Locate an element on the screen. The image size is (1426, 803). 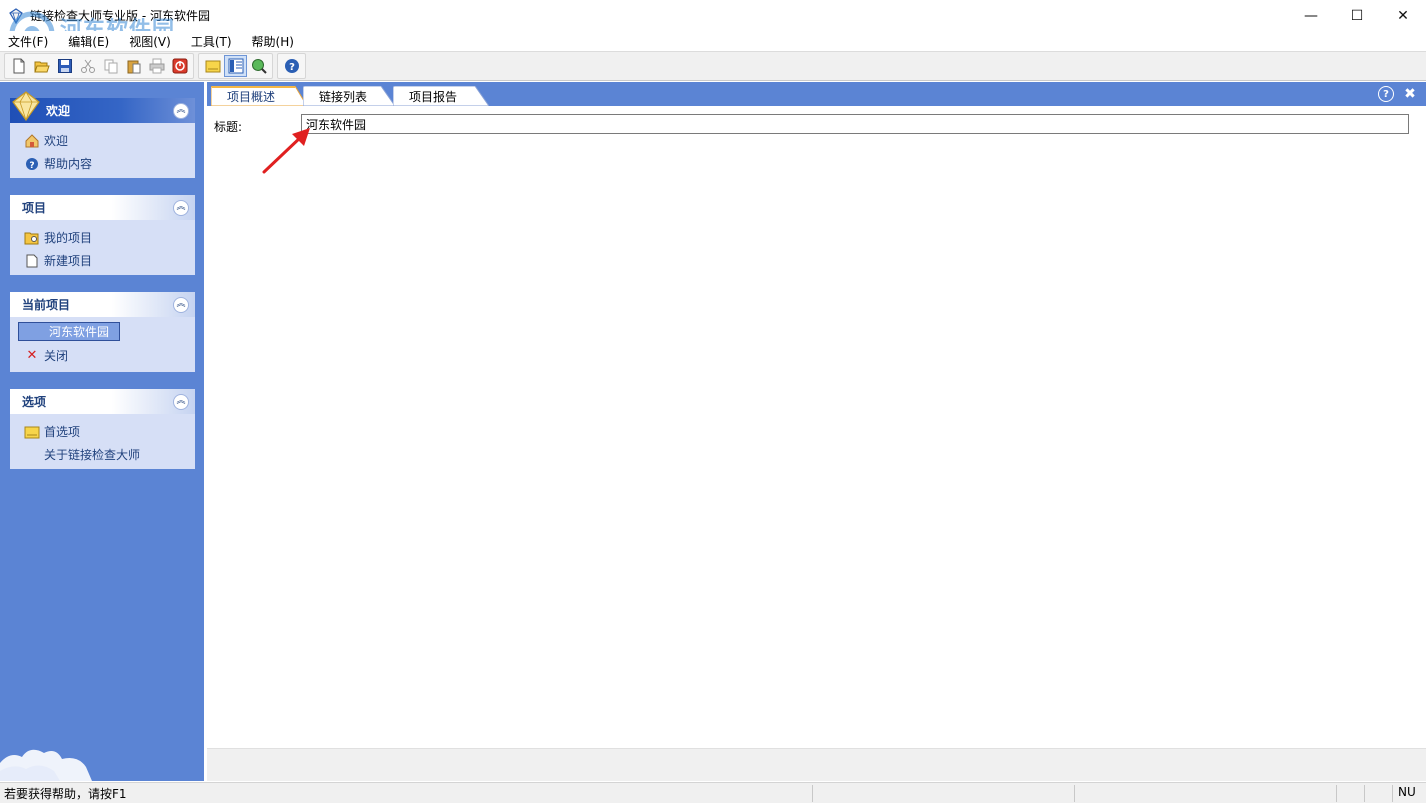
status-bar: 若要获得帮助，请按F1 NU is located at coordinates (713, 792).